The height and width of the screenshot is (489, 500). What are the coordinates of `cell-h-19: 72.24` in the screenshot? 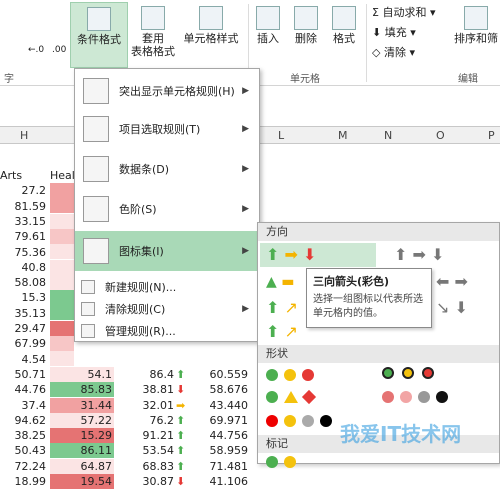 It's located at (24, 466).